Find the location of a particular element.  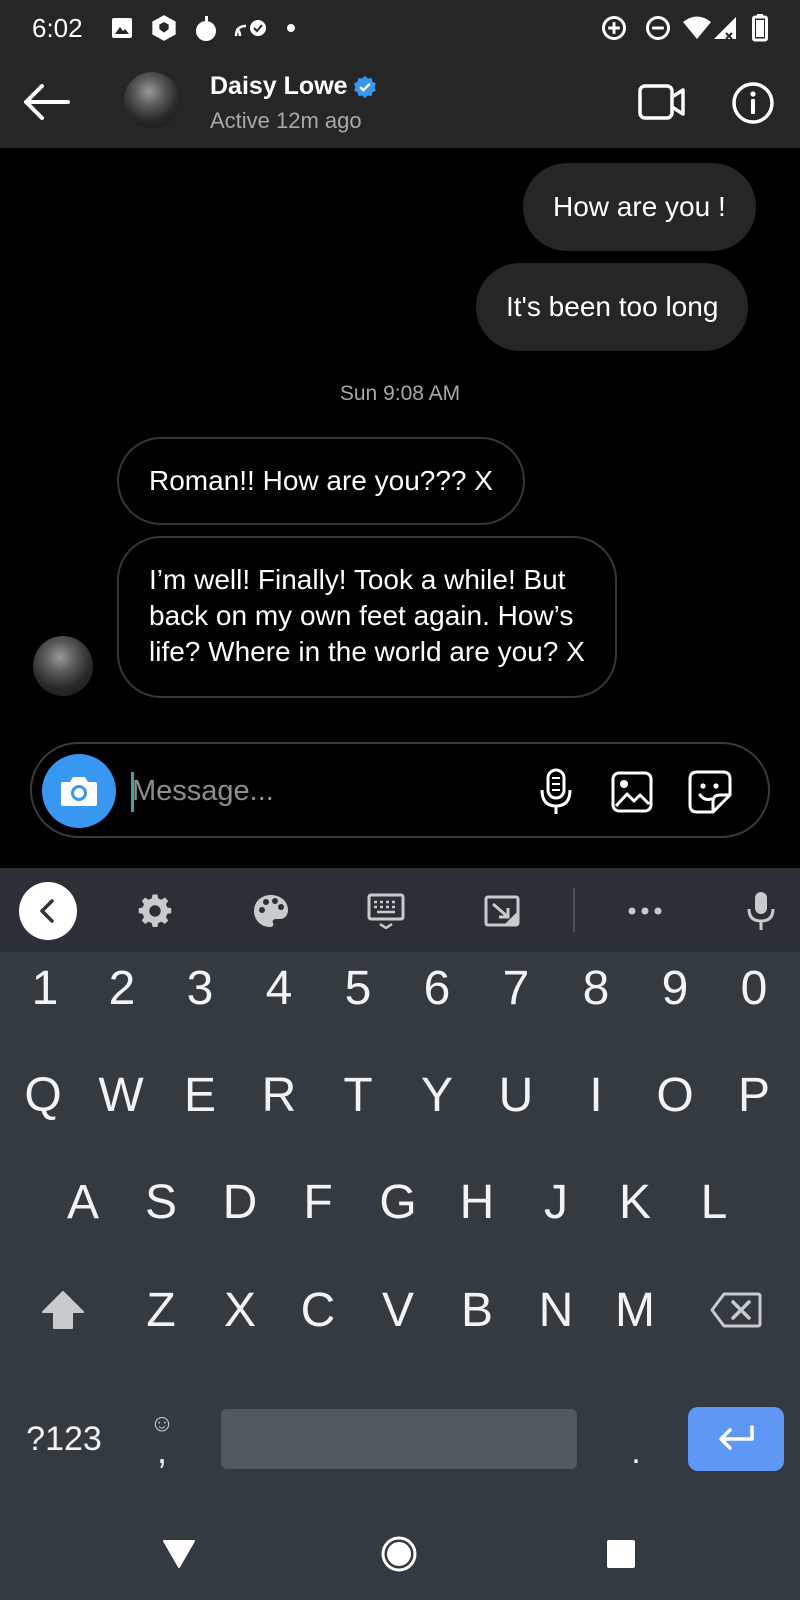

message-bubble-incoming: Roman!! How are you??? X is located at coordinates (321, 481).